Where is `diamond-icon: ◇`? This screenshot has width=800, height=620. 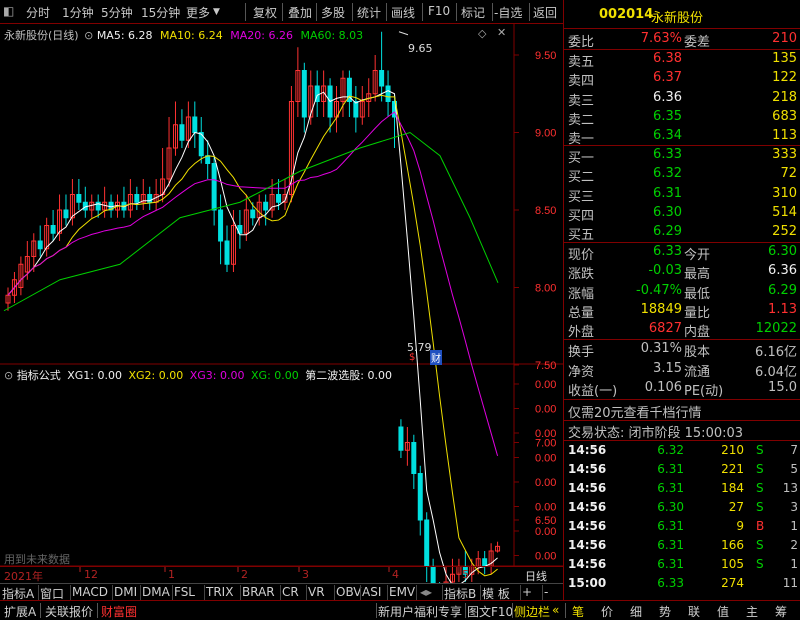
diamond-icon: ◇ is located at coordinates (482, 33).